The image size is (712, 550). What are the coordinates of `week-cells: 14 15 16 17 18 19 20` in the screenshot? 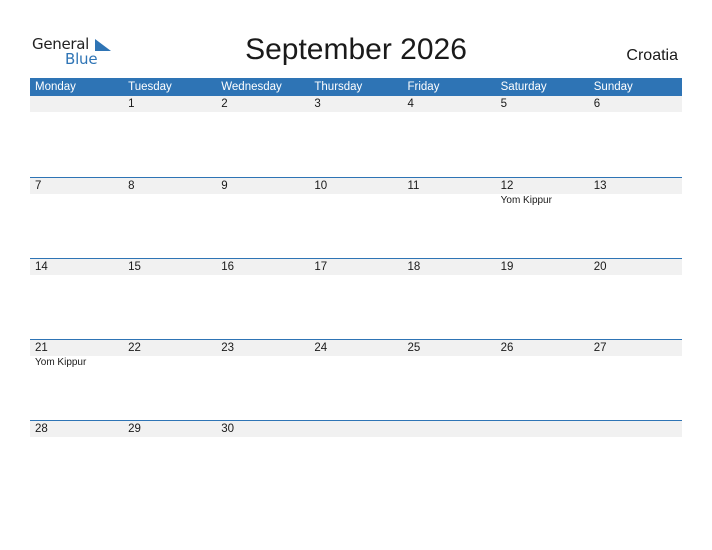 It's located at (356, 267).